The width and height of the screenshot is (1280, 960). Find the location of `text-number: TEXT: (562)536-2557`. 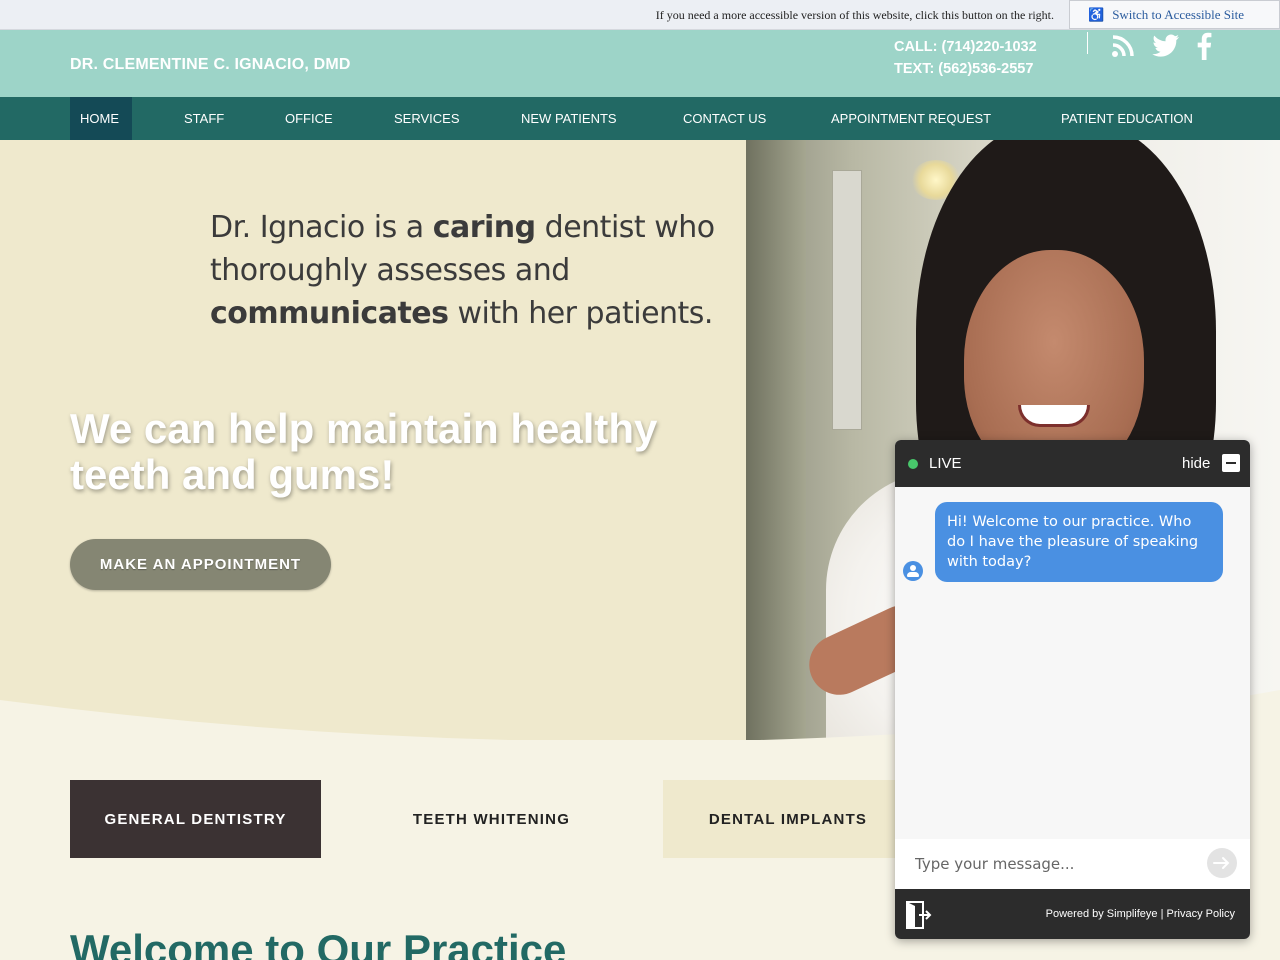

text-number: TEXT: (562)536-2557 is located at coordinates (965, 69).